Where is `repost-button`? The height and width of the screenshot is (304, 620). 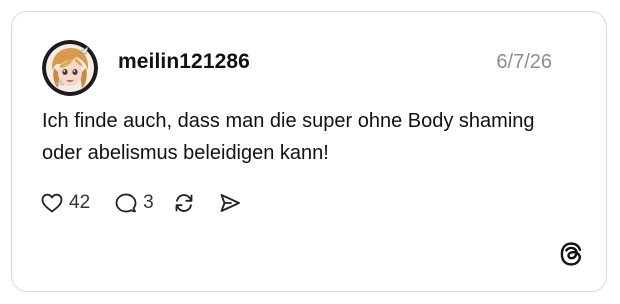
repost-button is located at coordinates (184, 203).